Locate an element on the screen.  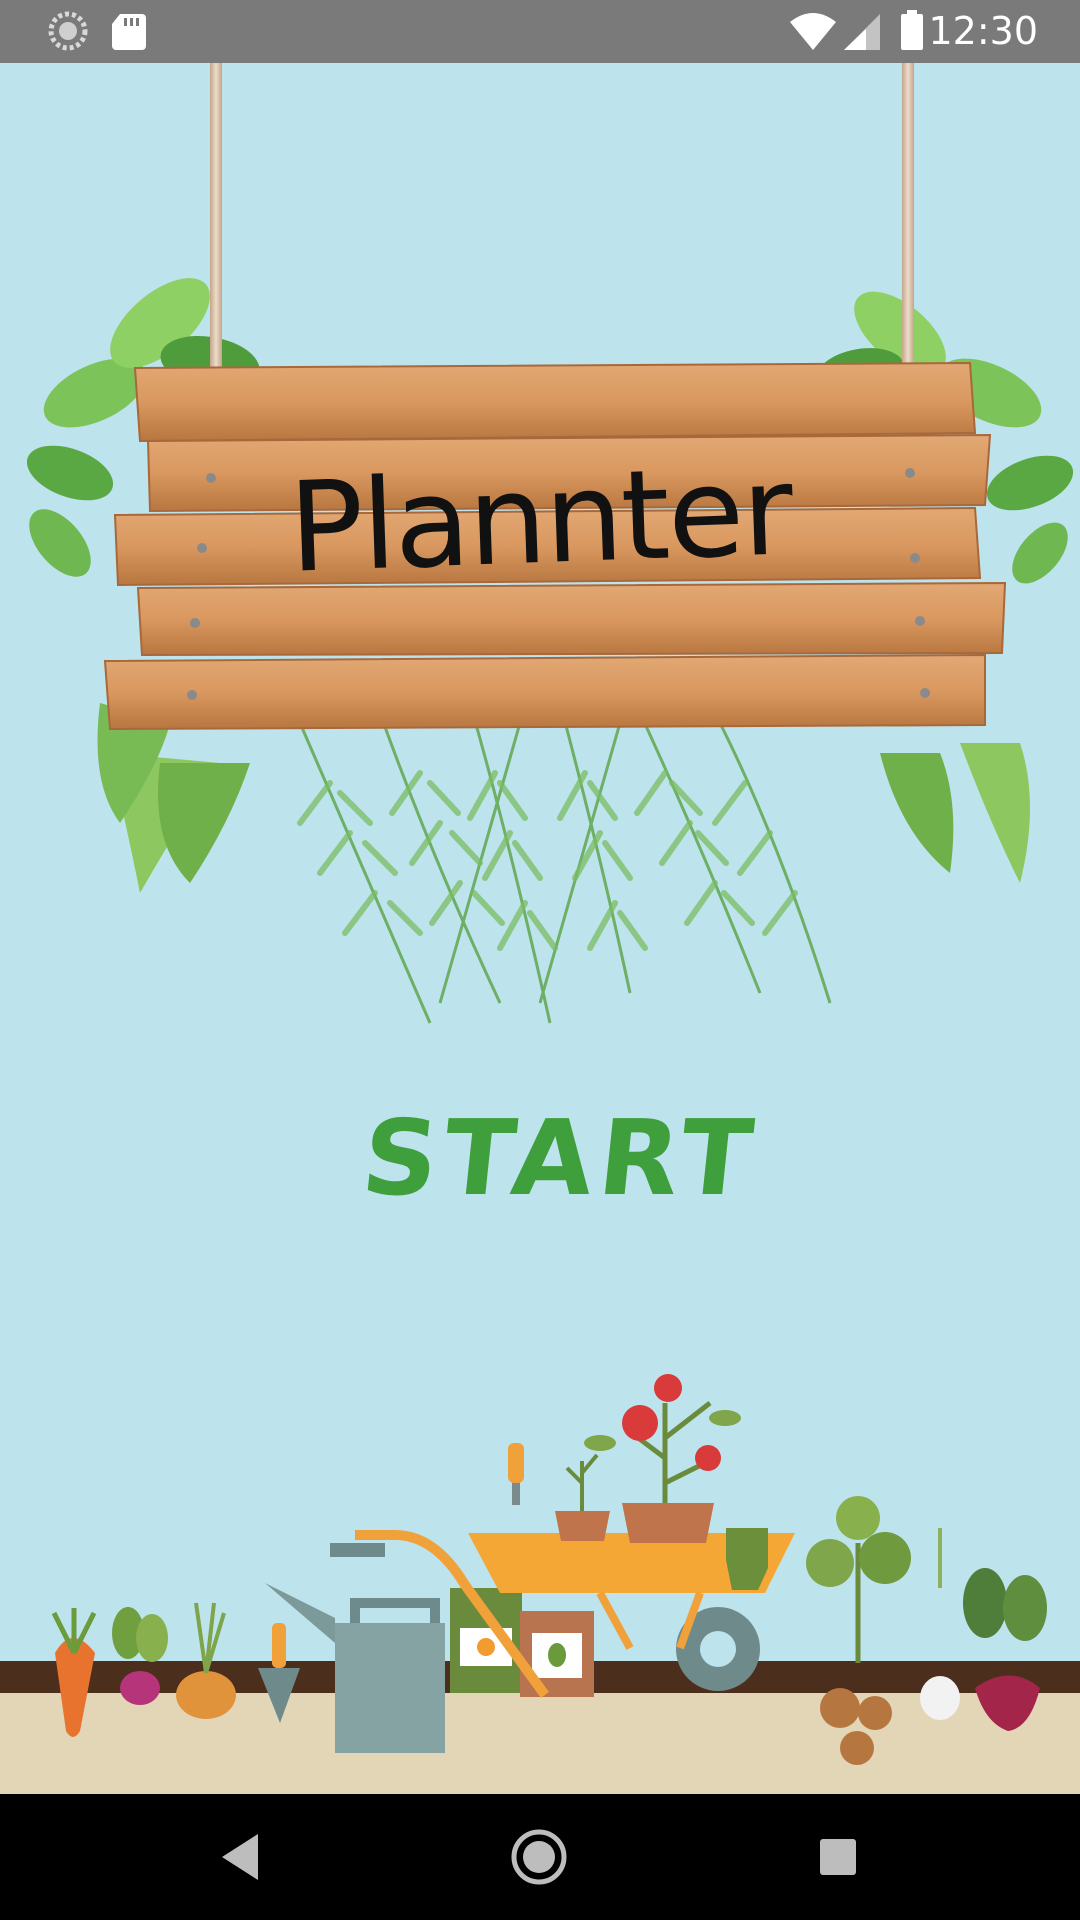
navigation-bar is located at coordinates (540, 1857).